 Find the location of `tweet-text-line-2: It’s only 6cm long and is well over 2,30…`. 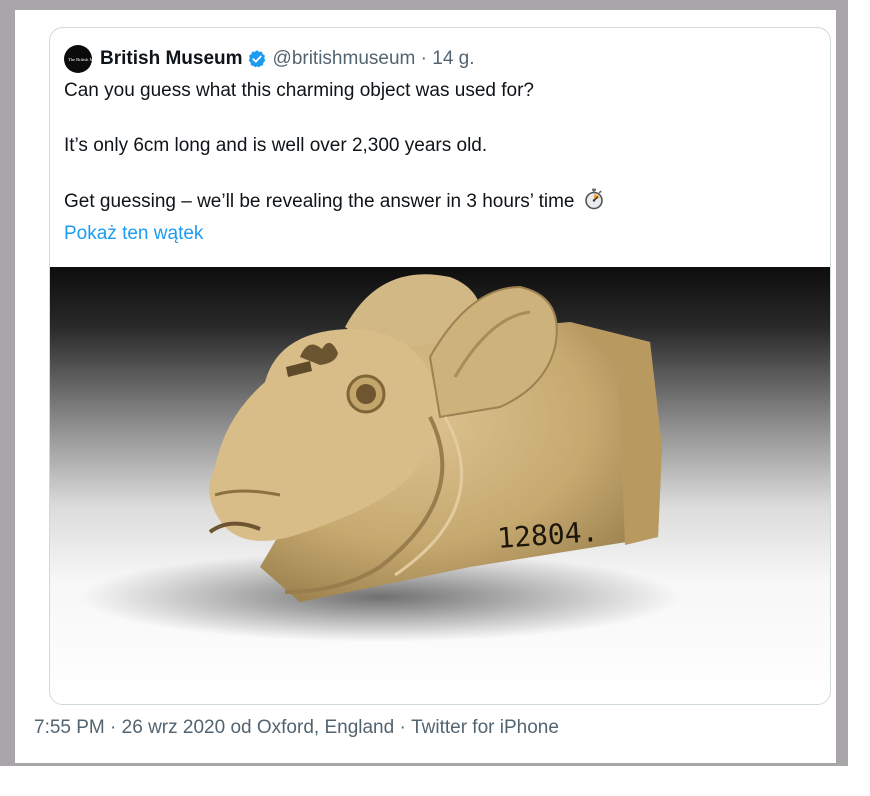

tweet-text-line-2: It’s only 6cm long and is well over 2,30… is located at coordinates (276, 145).